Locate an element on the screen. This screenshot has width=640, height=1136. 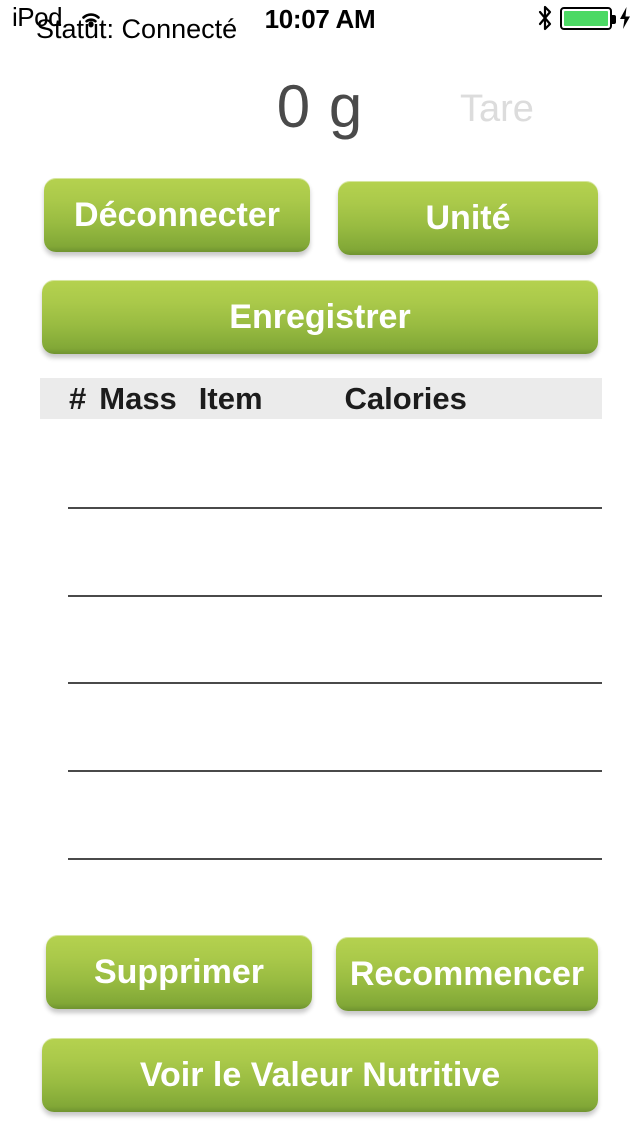
save-button-label: Enregistrer is located at coordinates (320, 317).